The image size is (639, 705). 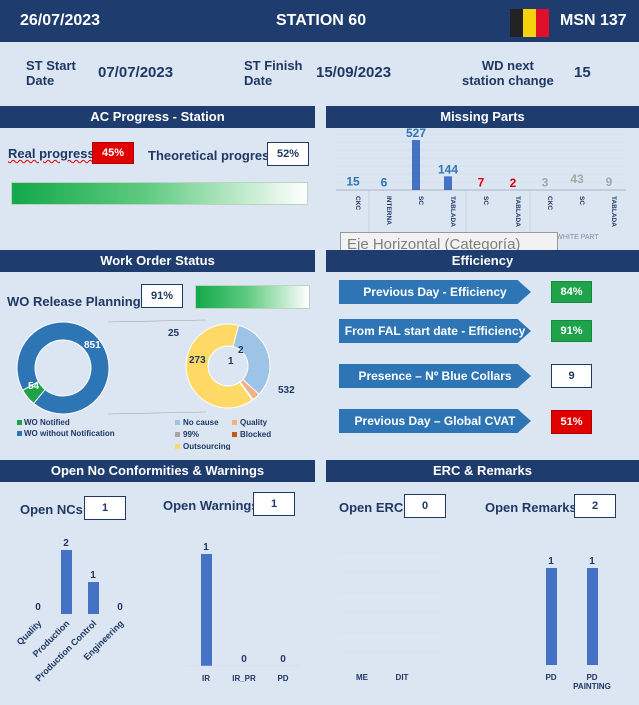 I want to click on donut2-label: 1, so click(x=231, y=361).